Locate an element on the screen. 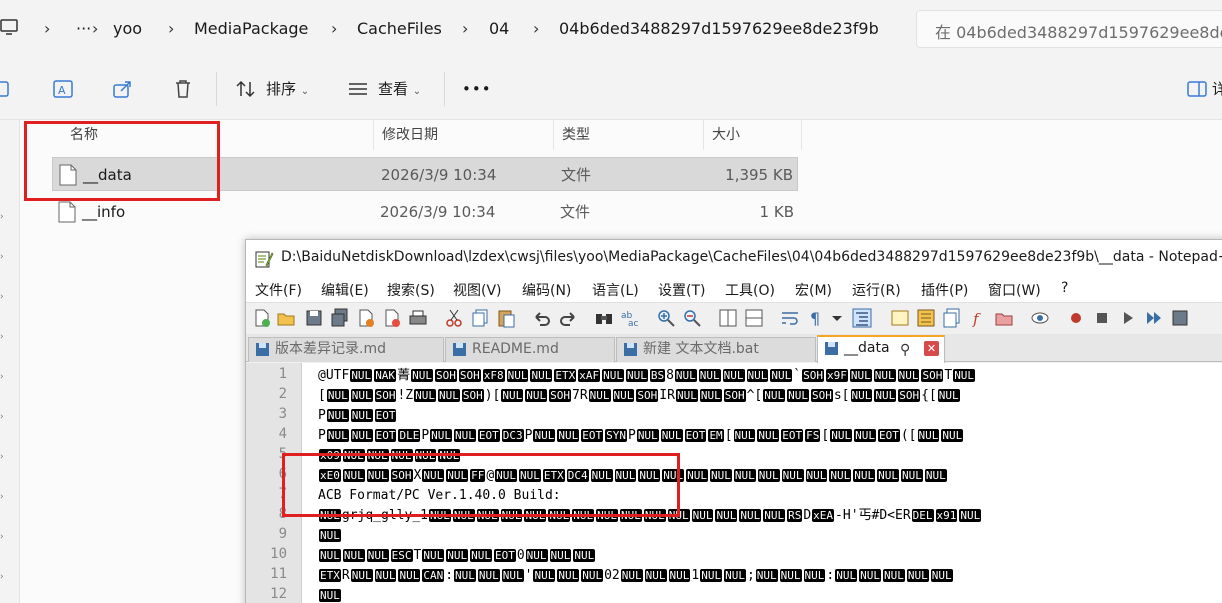 Image resolution: width=1222 pixels, height=603 pixels. menu-plugins: 插件(P) is located at coordinates (944, 290).